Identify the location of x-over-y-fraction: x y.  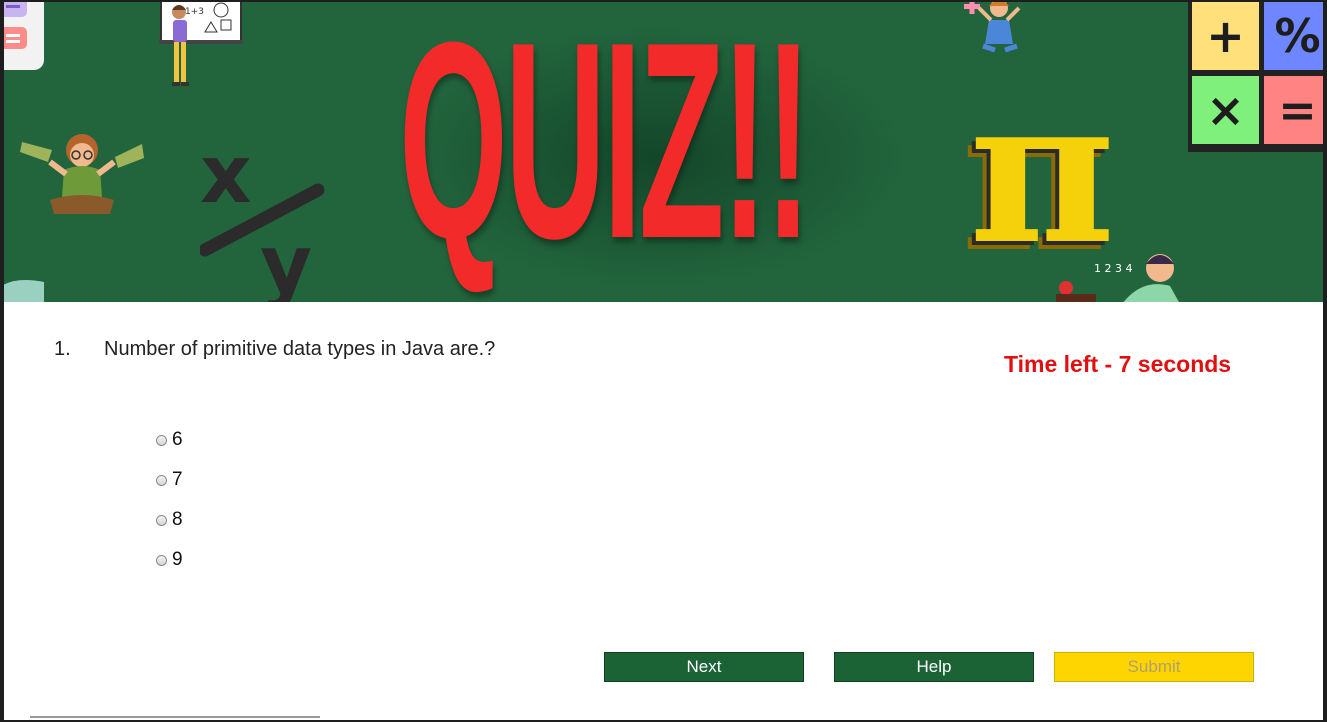
(262, 222).